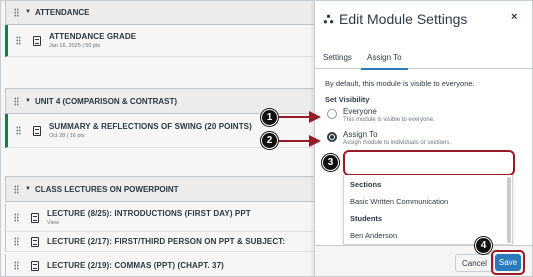  I want to click on annotation-marker-2: 2, so click(269, 140).